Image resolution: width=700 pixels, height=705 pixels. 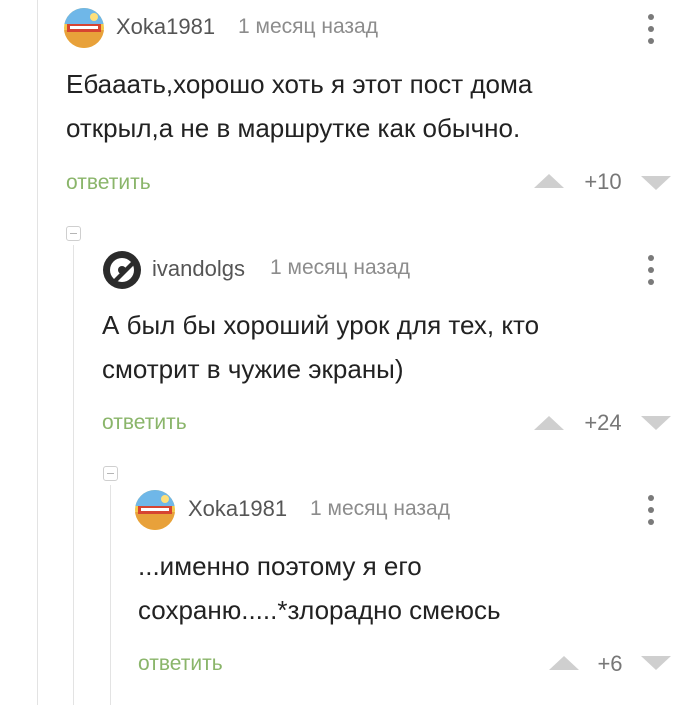 What do you see at coordinates (319, 610) in the screenshot?
I see `comment-text-line: сохраню.....*злорадно смеюсь` at bounding box center [319, 610].